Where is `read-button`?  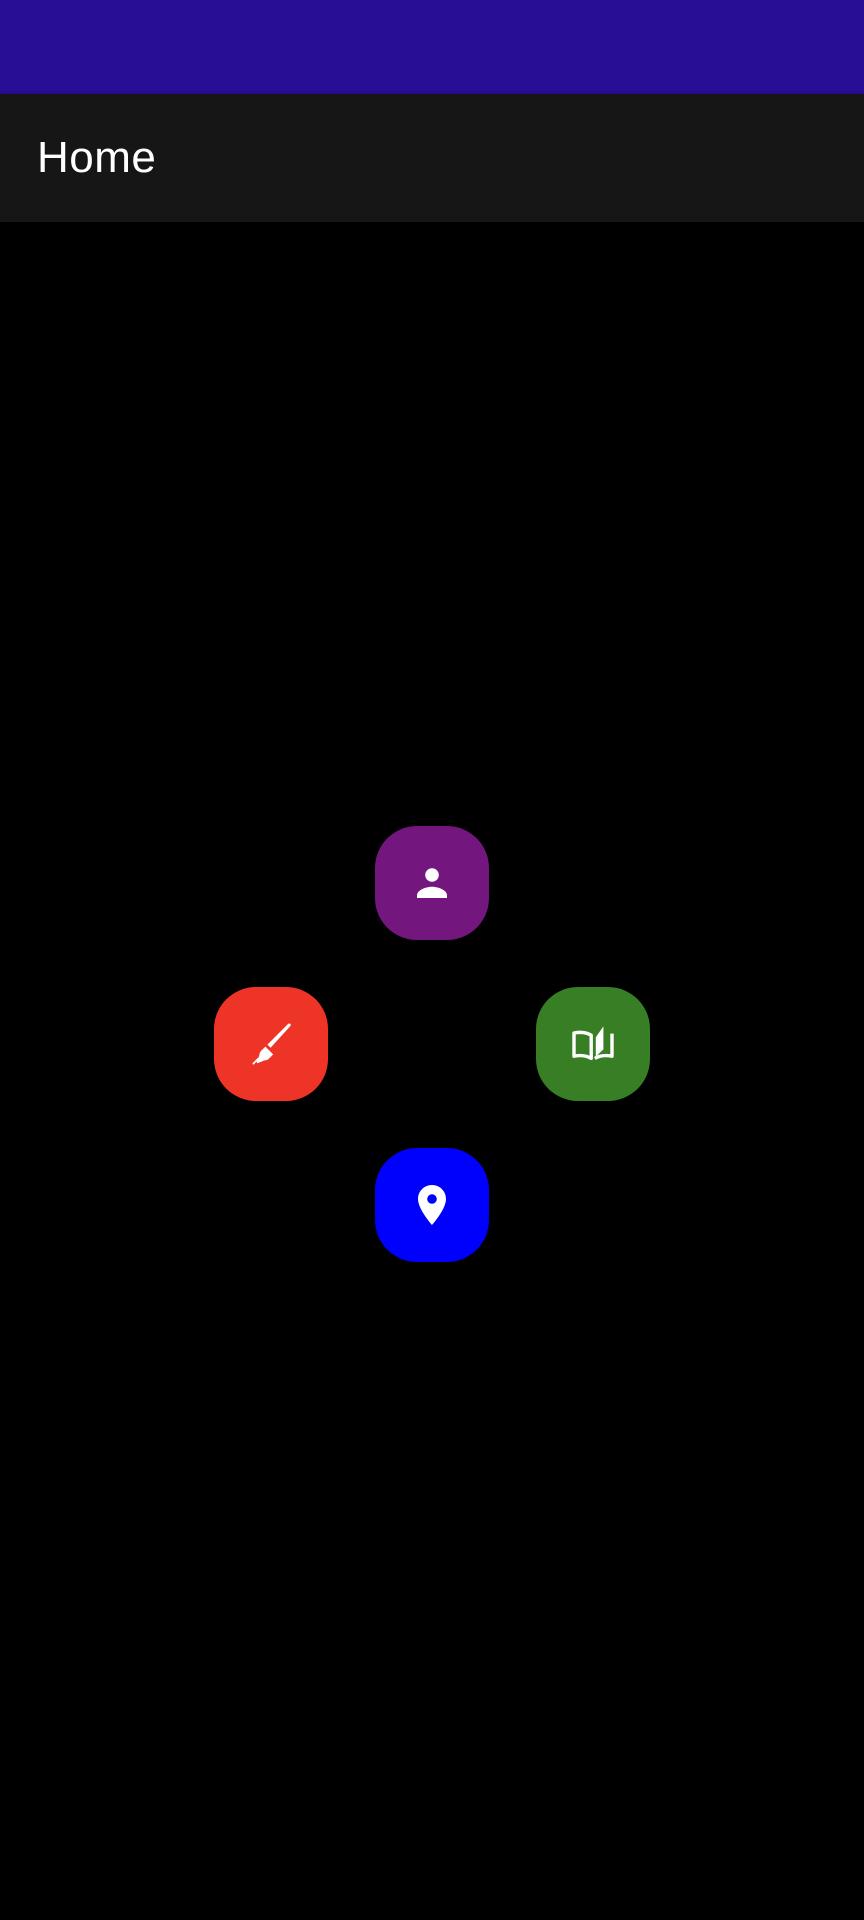
read-button is located at coordinates (593, 1044).